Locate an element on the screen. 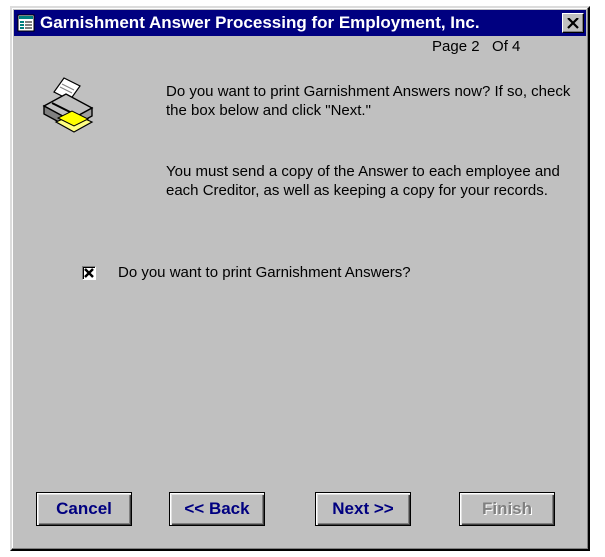 The height and width of the screenshot is (557, 605). finish-button: Finish is located at coordinates (507, 509).